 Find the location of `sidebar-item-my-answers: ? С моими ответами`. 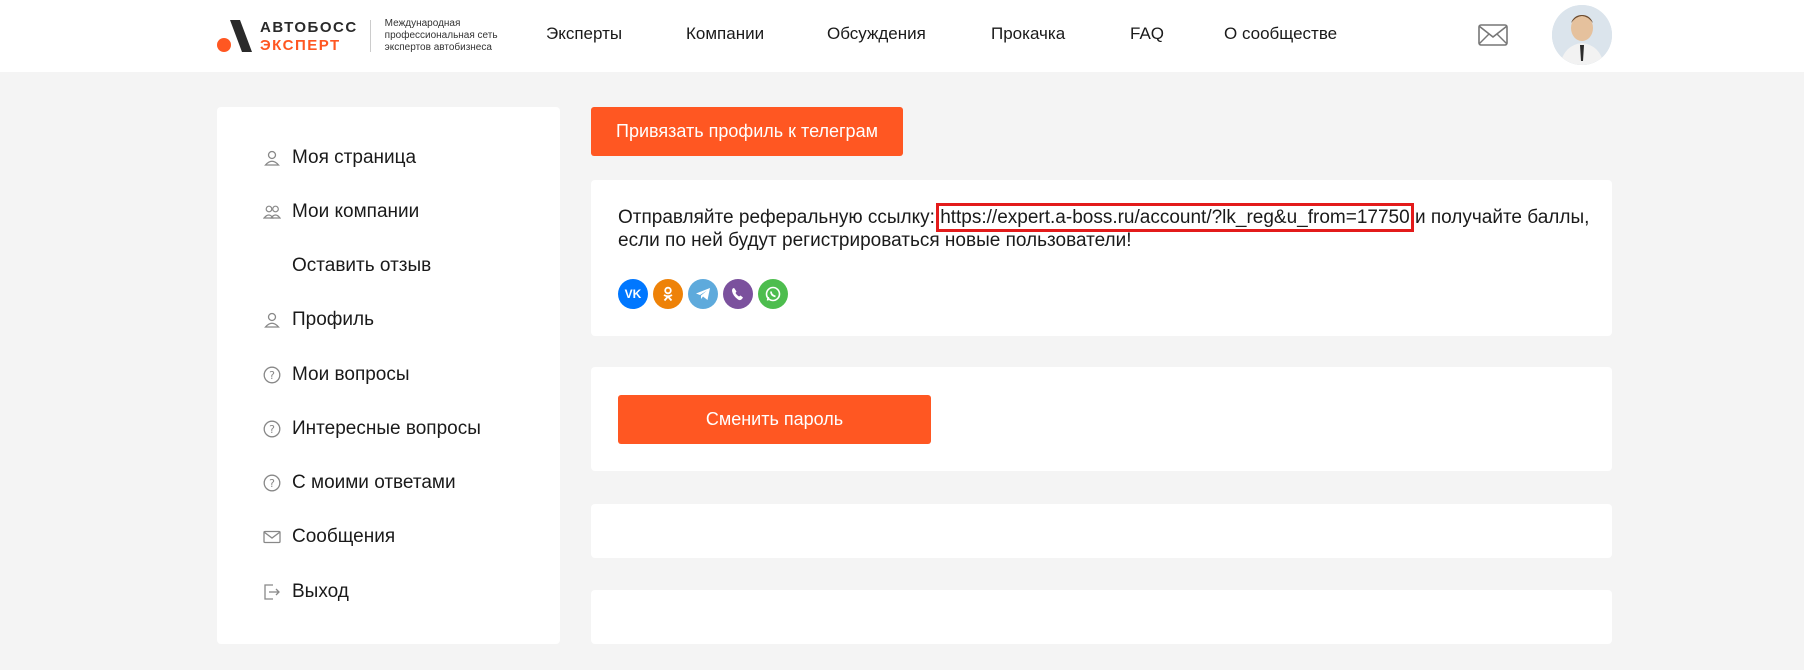

sidebar-item-my-answers: ? С моими ответами is located at coordinates (359, 483).